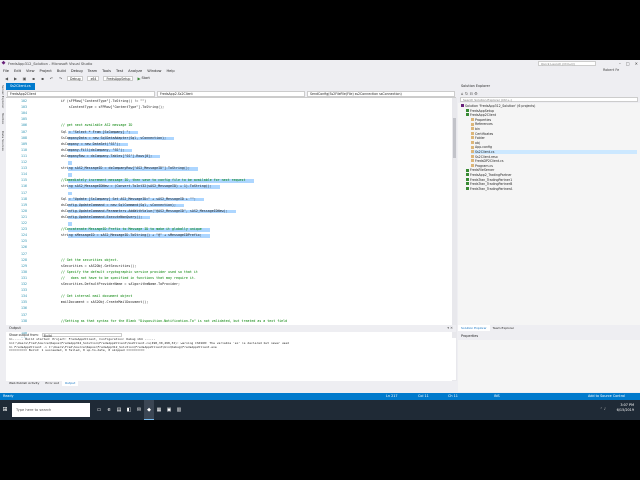  I want to click on menu-item-edit: Edit, so click(17, 71).